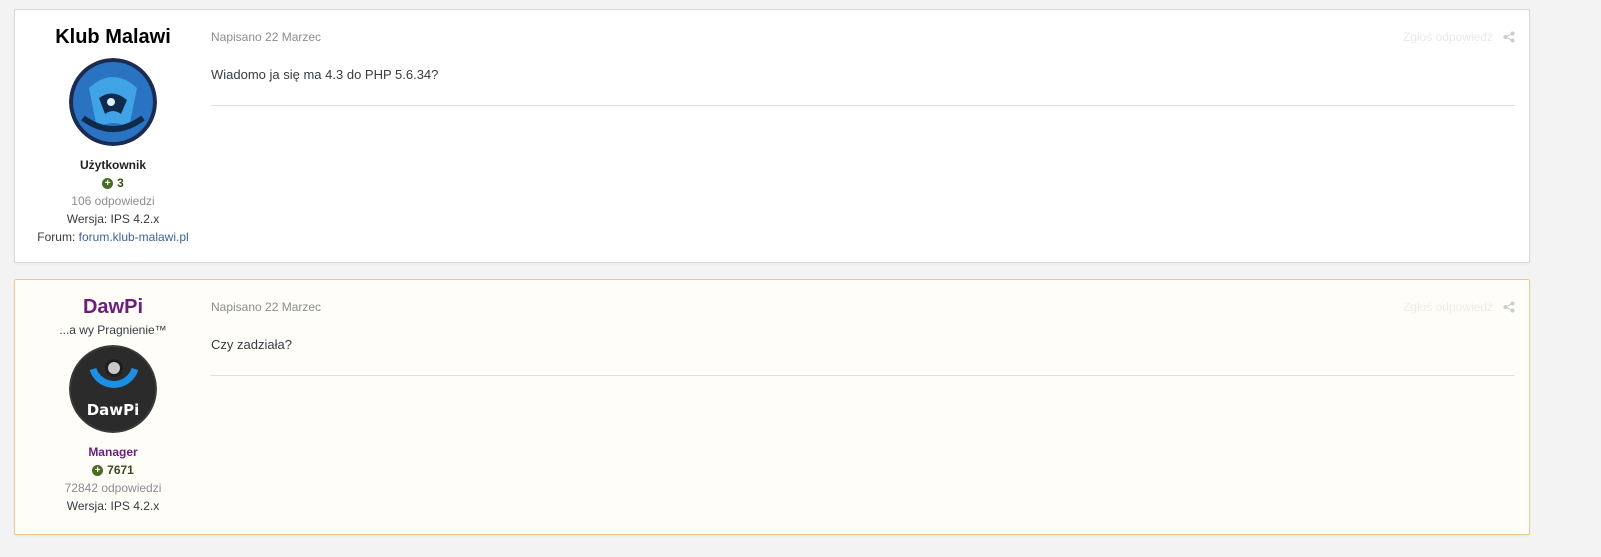  Describe the element at coordinates (120, 183) in the screenshot. I see `reputation-value: 3` at that location.